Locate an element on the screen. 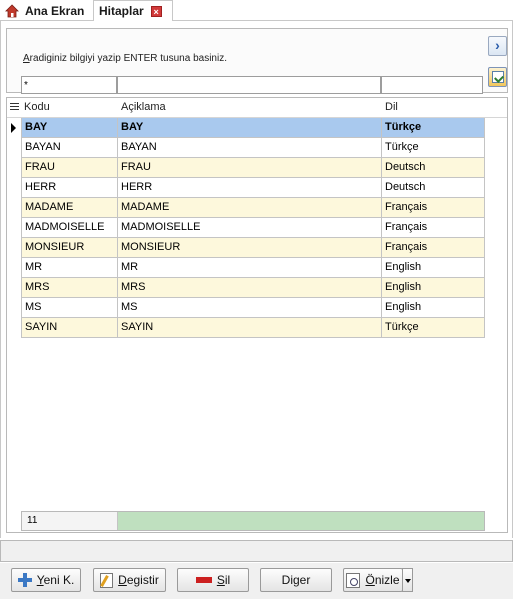 The image size is (513, 599). column-header-kodu: Kodu is located at coordinates (69, 108).